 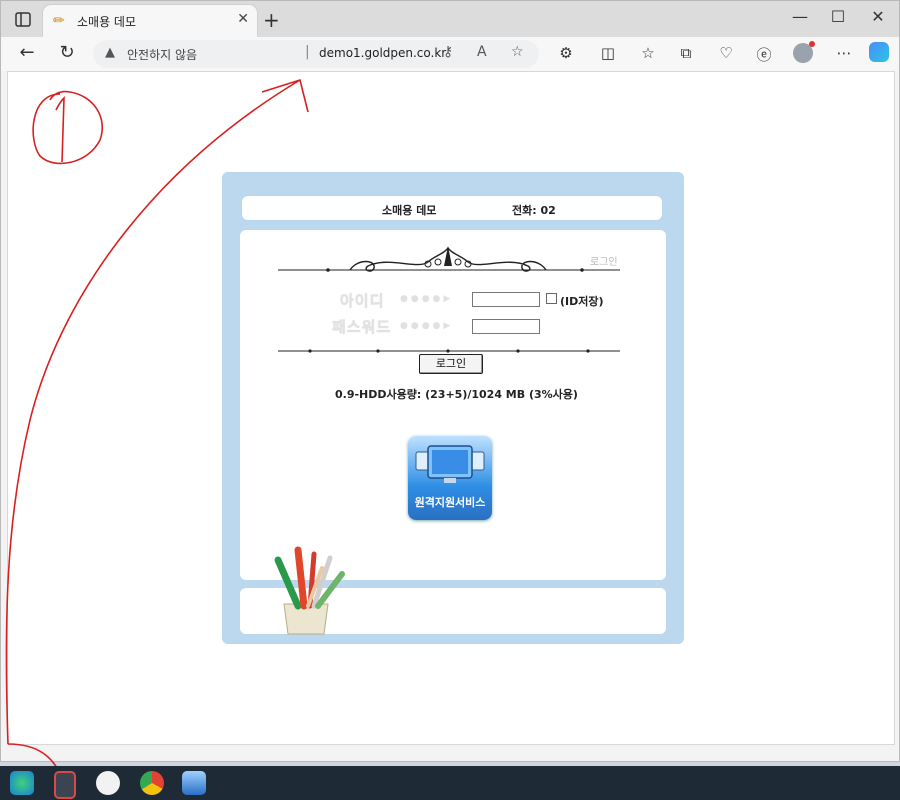 What do you see at coordinates (107, 22) in the screenshot?
I see `tab-title: 소매용 데모` at bounding box center [107, 22].